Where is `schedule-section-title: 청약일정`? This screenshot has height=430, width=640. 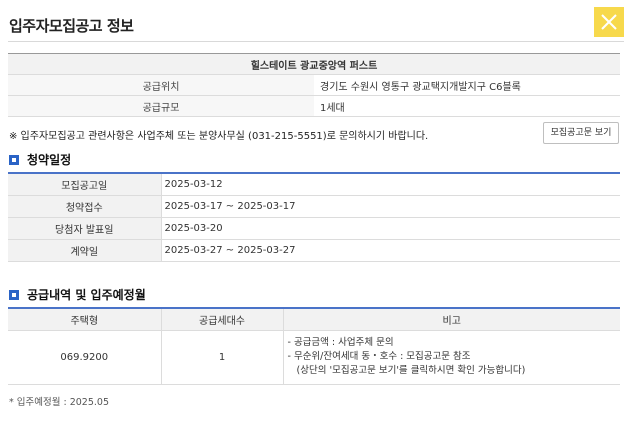
schedule-section-title: 청약일정 is located at coordinates (40, 159).